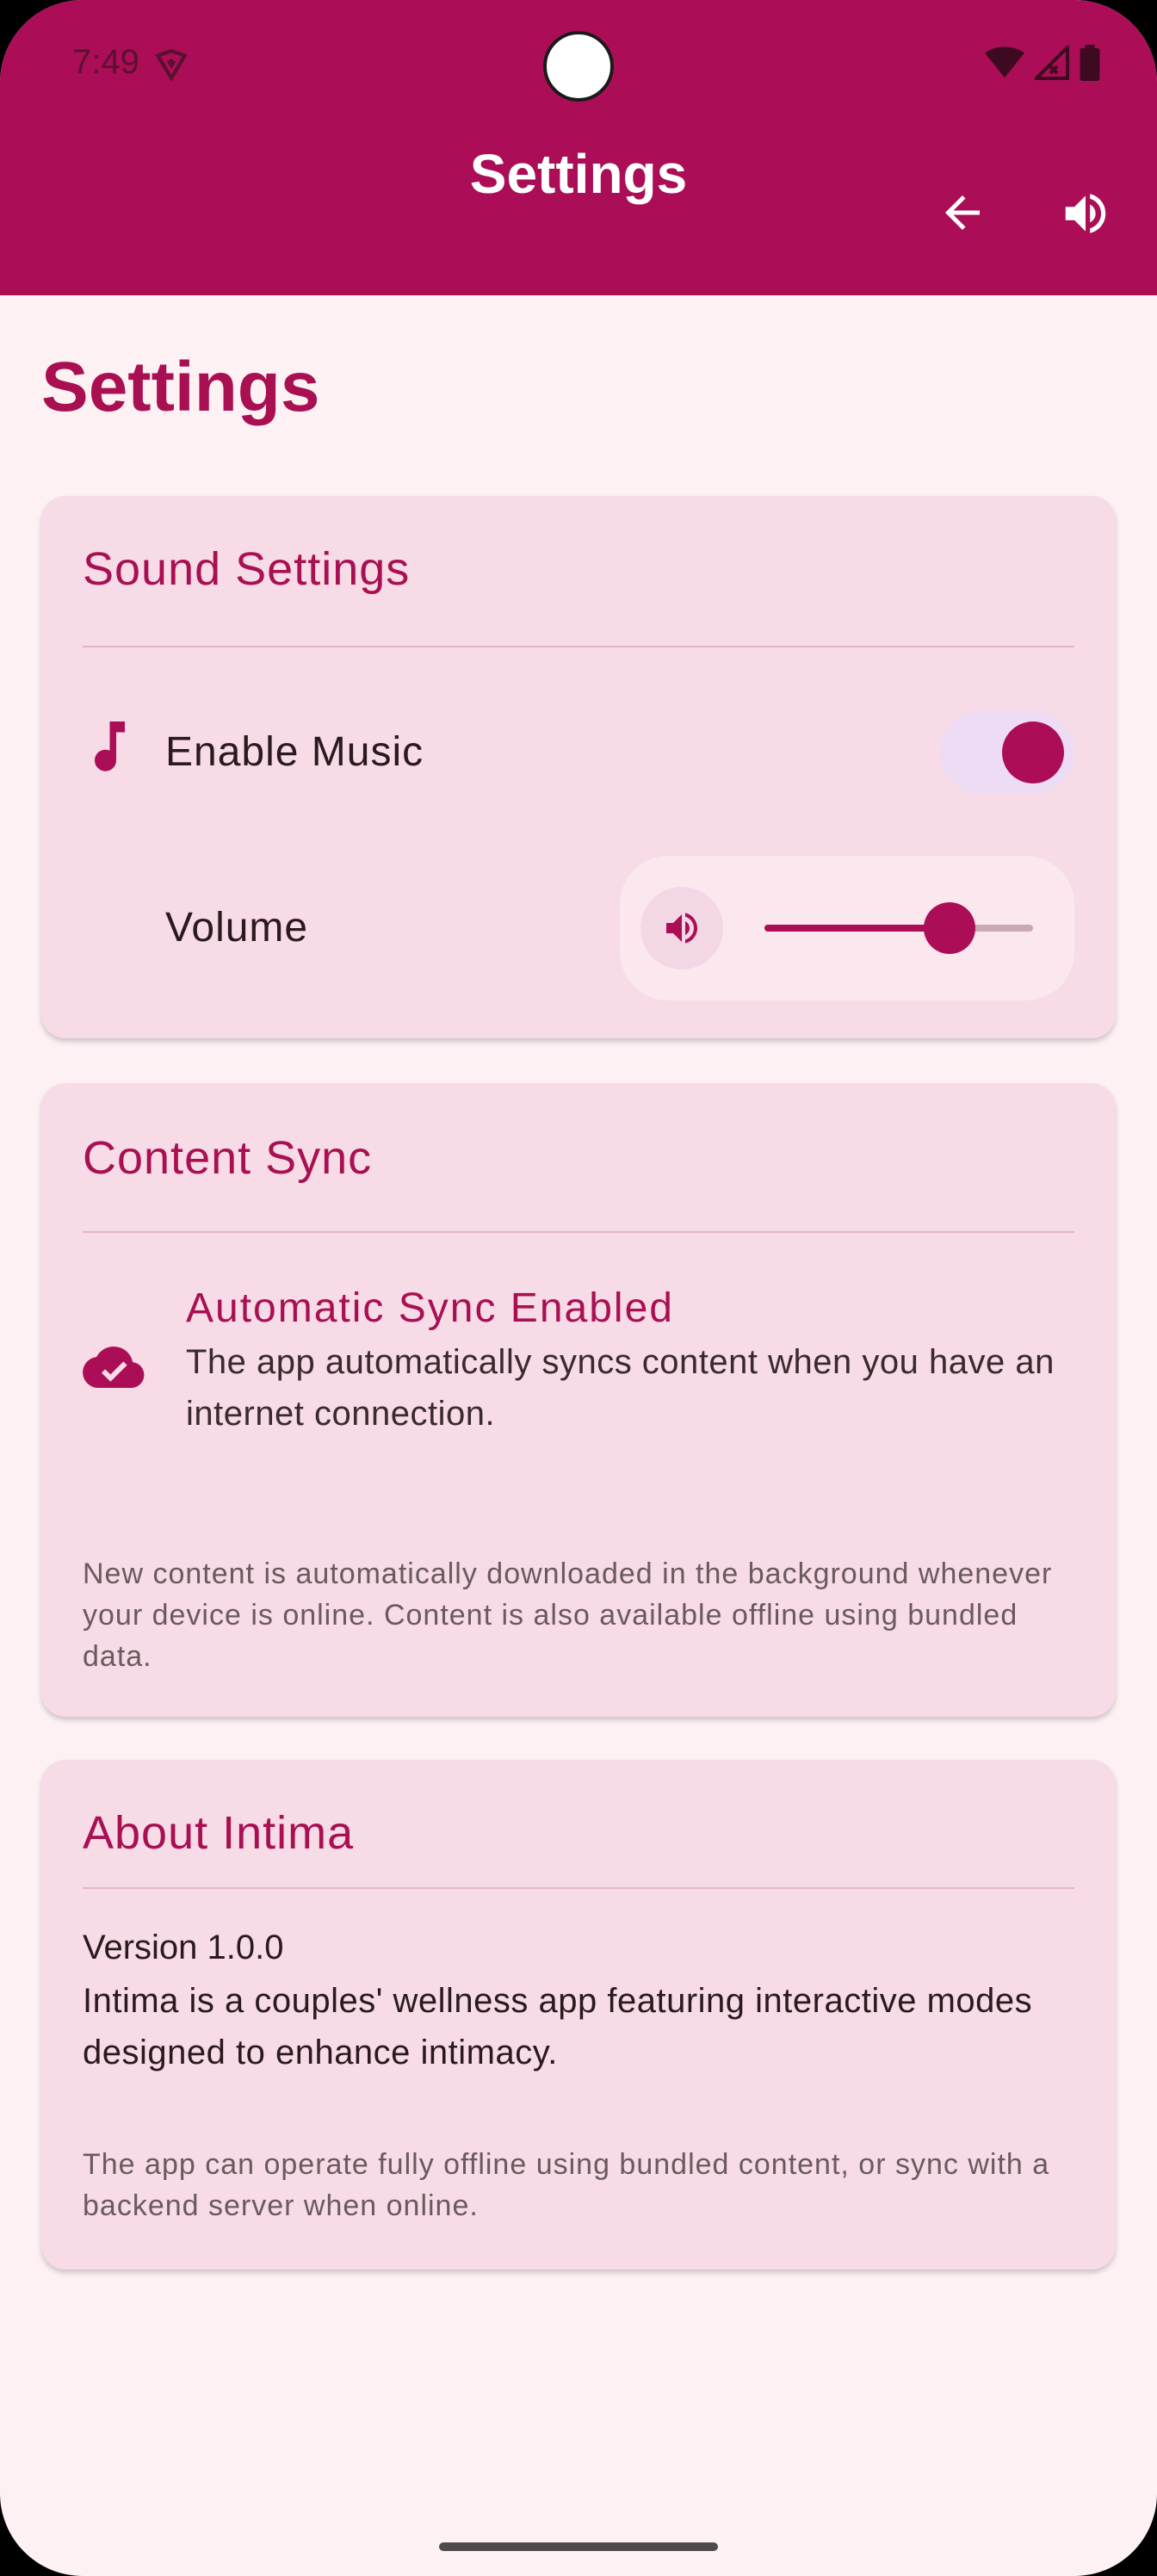 This screenshot has height=2576, width=1157. Describe the element at coordinates (579, 66) in the screenshot. I see `camera-cutout` at that location.